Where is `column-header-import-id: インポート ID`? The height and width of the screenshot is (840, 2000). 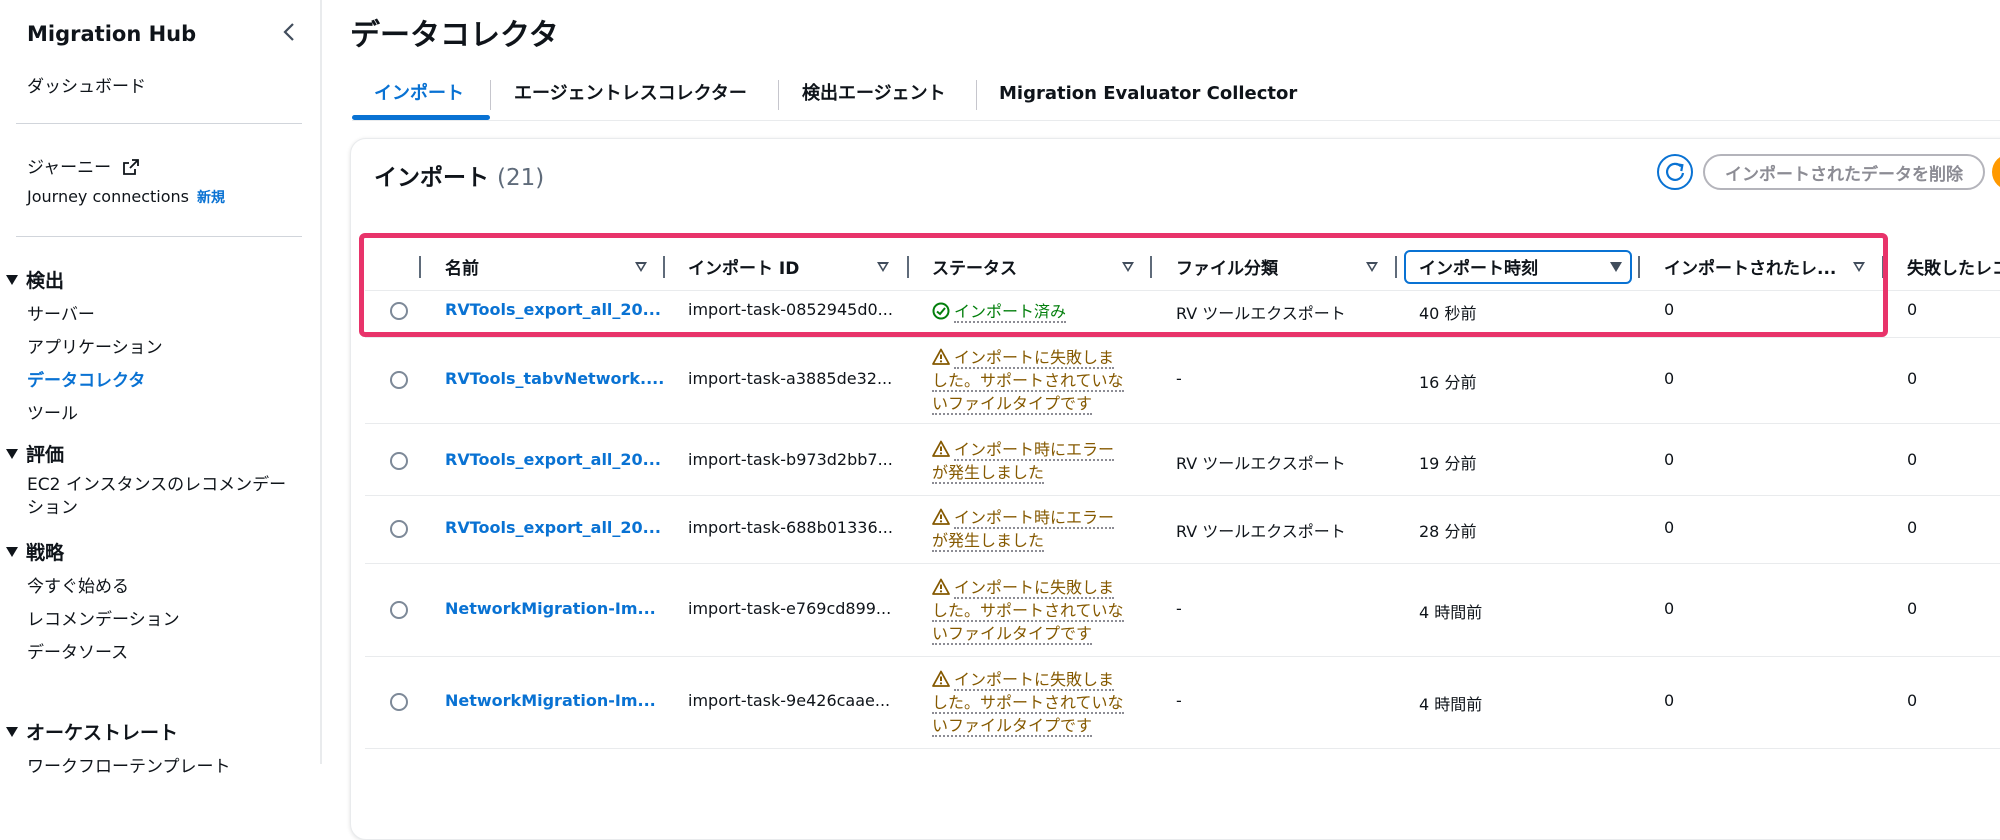 column-header-import-id: インポート ID is located at coordinates (743, 266).